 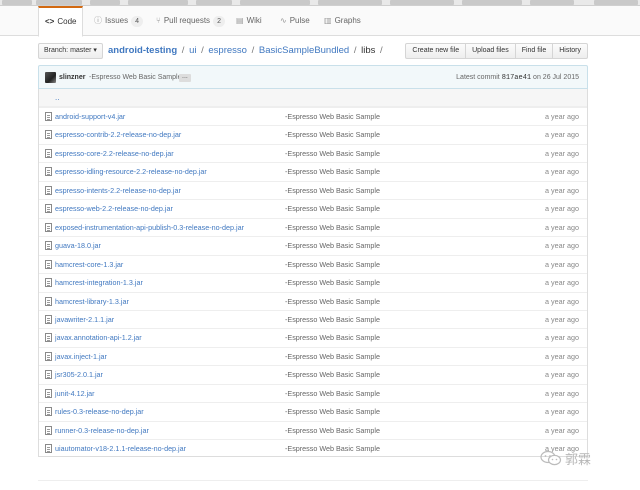 I want to click on breadcrumb-link-espresso: espresso, so click(x=227, y=50).